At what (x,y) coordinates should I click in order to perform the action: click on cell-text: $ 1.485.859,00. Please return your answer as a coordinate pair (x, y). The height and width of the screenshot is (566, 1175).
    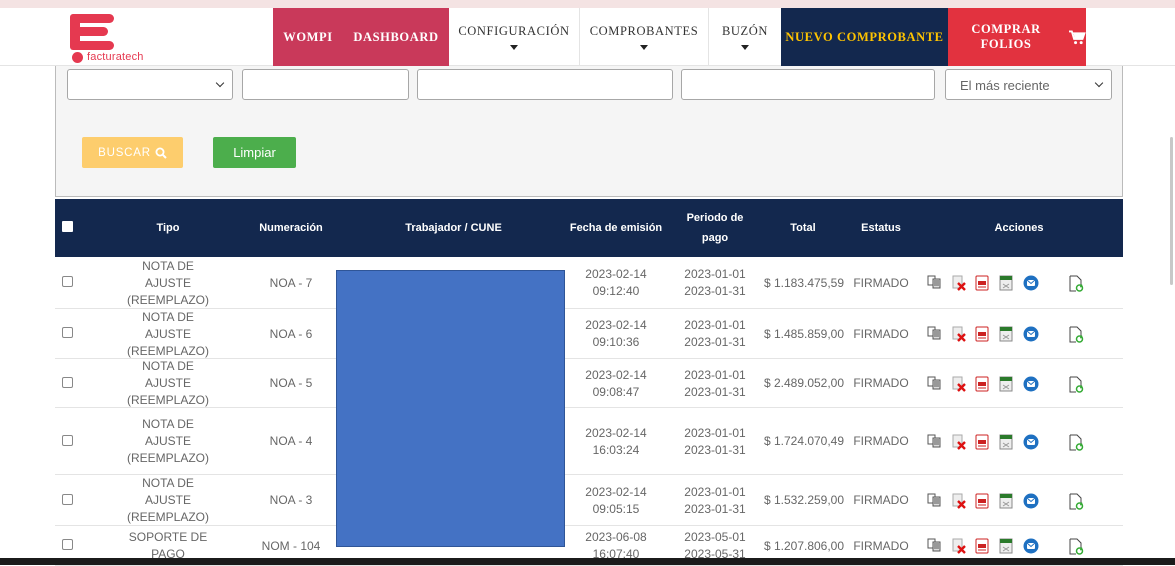
    Looking at the image, I should click on (804, 333).